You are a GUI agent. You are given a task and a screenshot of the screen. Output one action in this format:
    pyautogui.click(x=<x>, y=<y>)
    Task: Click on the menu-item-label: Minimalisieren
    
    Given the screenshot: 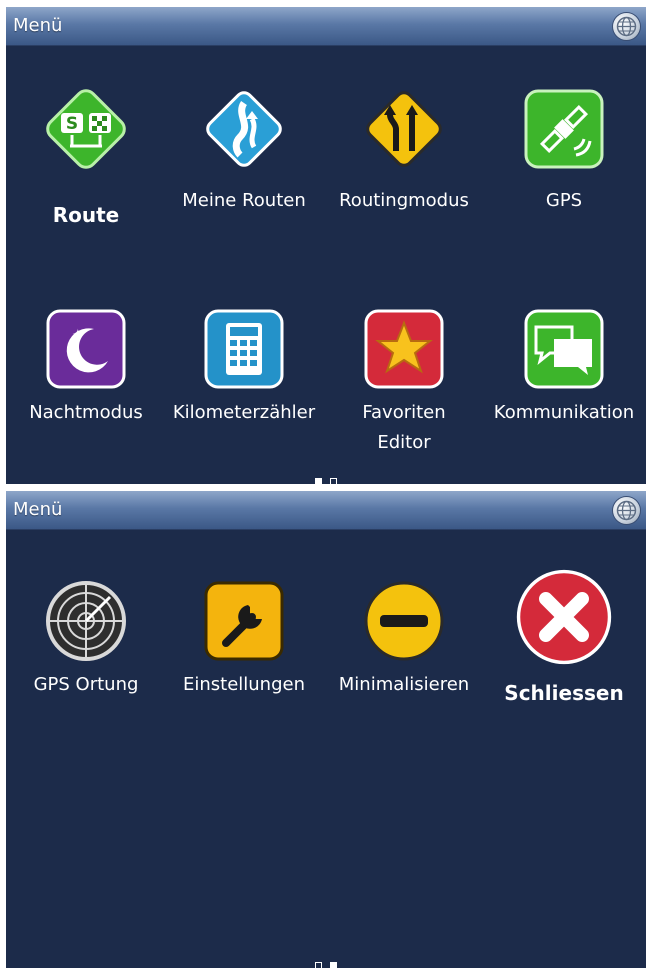 What is the action you would take?
    pyautogui.click(x=404, y=684)
    